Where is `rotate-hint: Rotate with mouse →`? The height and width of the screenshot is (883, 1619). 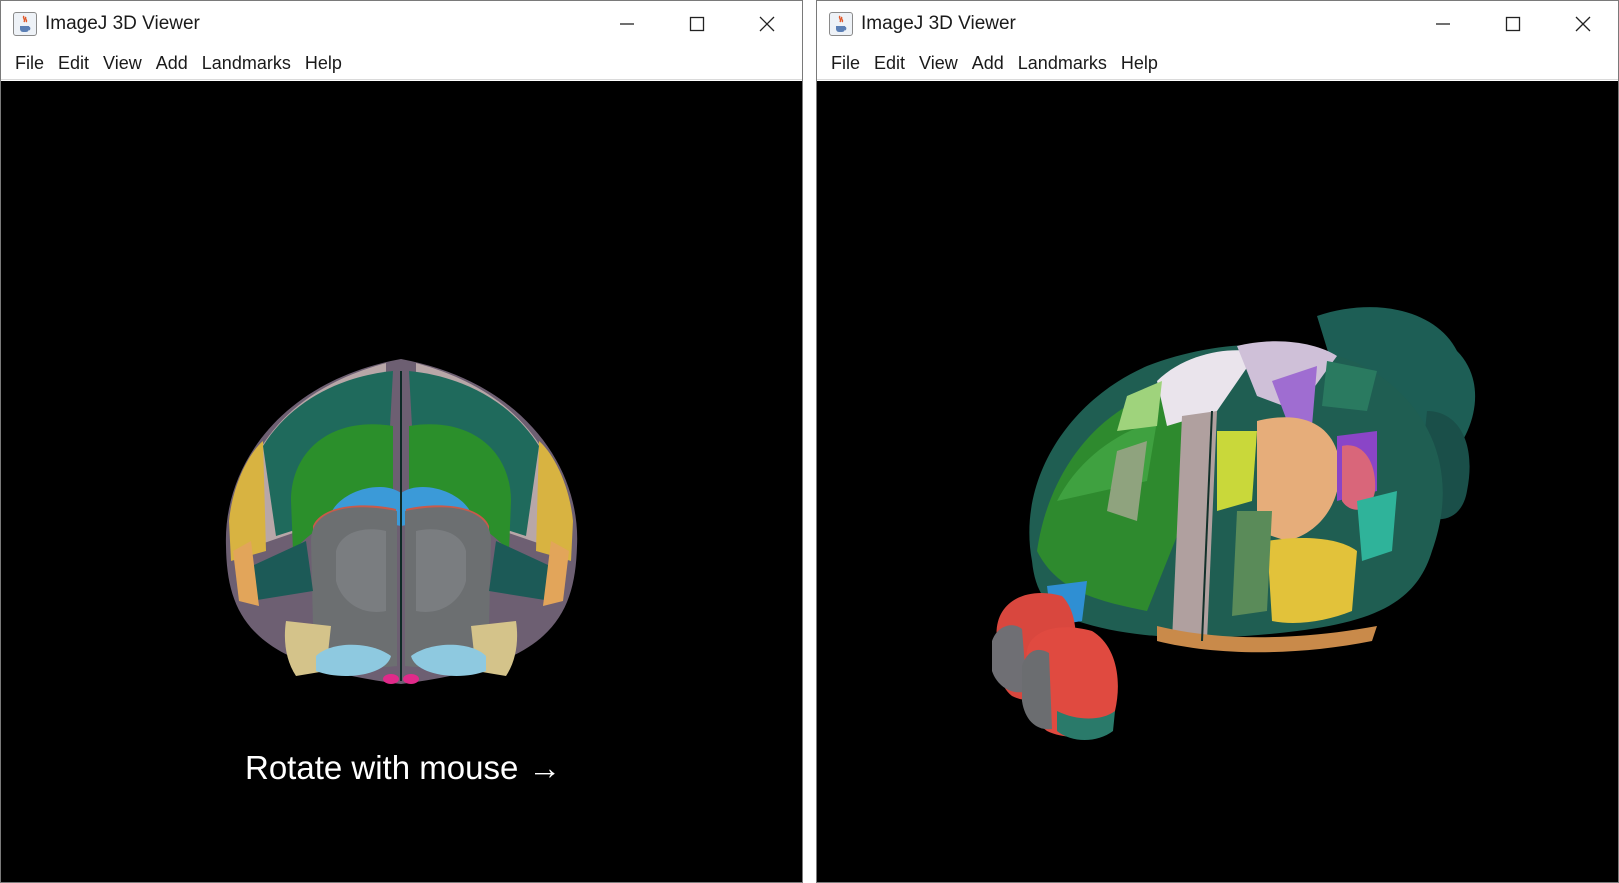
rotate-hint: Rotate with mouse → is located at coordinates (403, 768).